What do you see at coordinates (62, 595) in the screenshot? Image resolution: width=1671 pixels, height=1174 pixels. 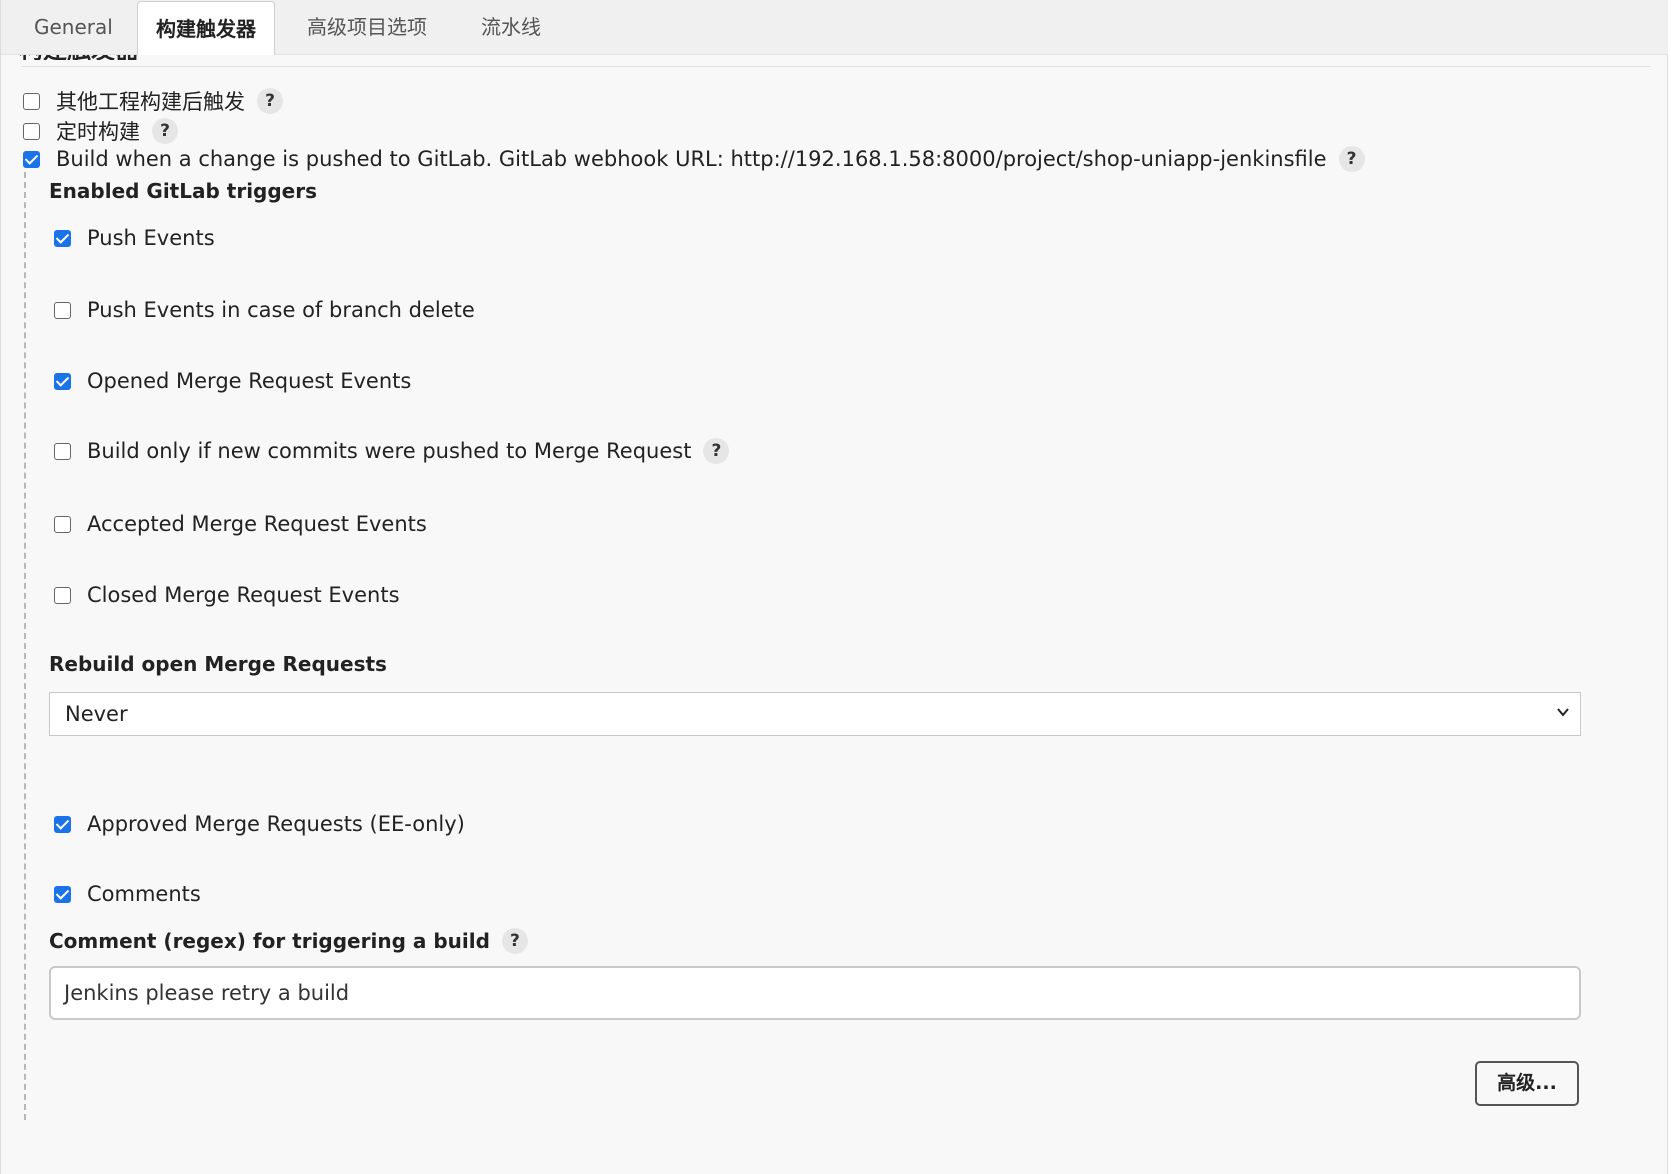 I see `closed-mr-checkbox` at bounding box center [62, 595].